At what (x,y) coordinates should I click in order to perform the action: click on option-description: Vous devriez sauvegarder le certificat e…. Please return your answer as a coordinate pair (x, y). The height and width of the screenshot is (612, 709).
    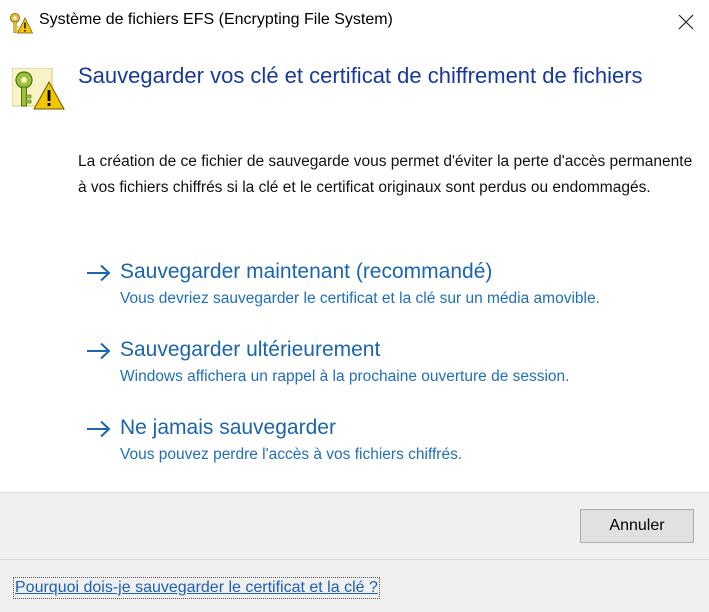
    Looking at the image, I should click on (360, 298).